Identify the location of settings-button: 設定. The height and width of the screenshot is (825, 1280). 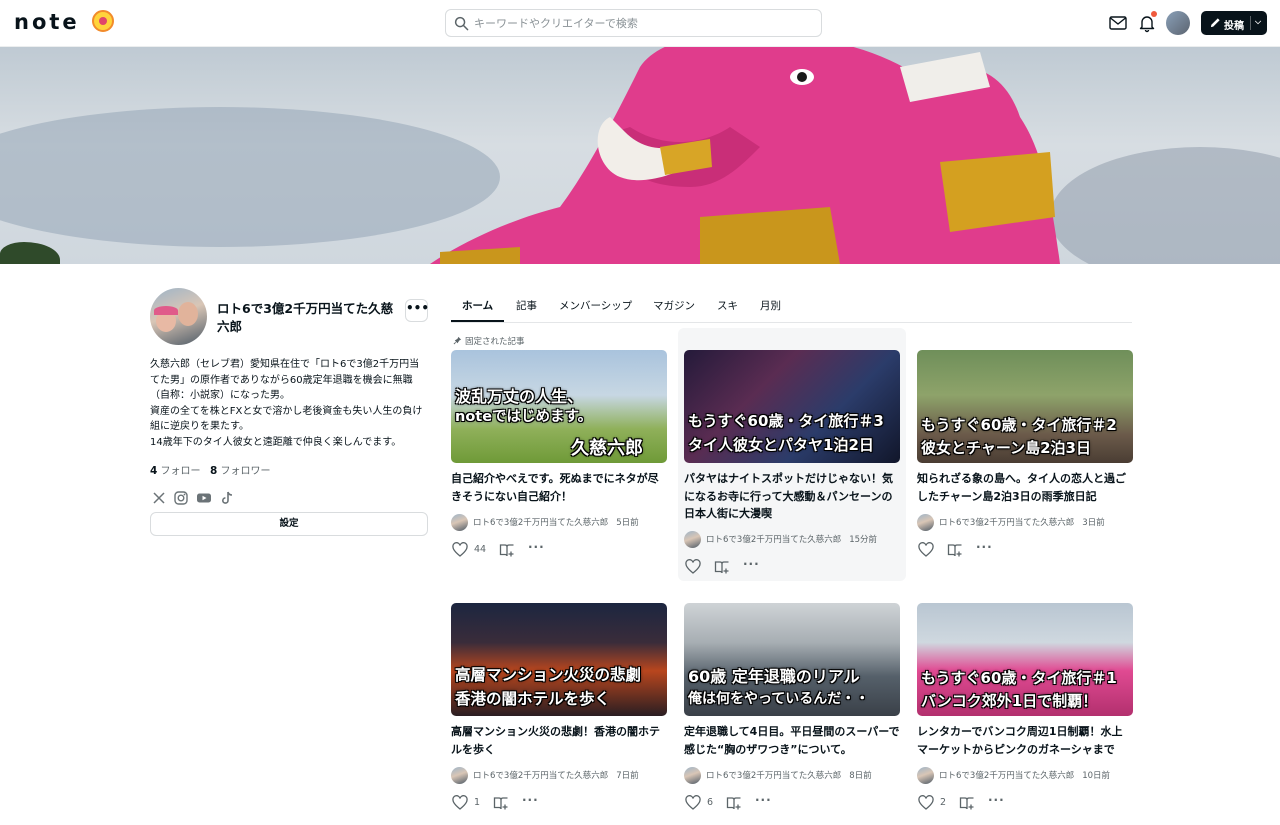
(289, 524).